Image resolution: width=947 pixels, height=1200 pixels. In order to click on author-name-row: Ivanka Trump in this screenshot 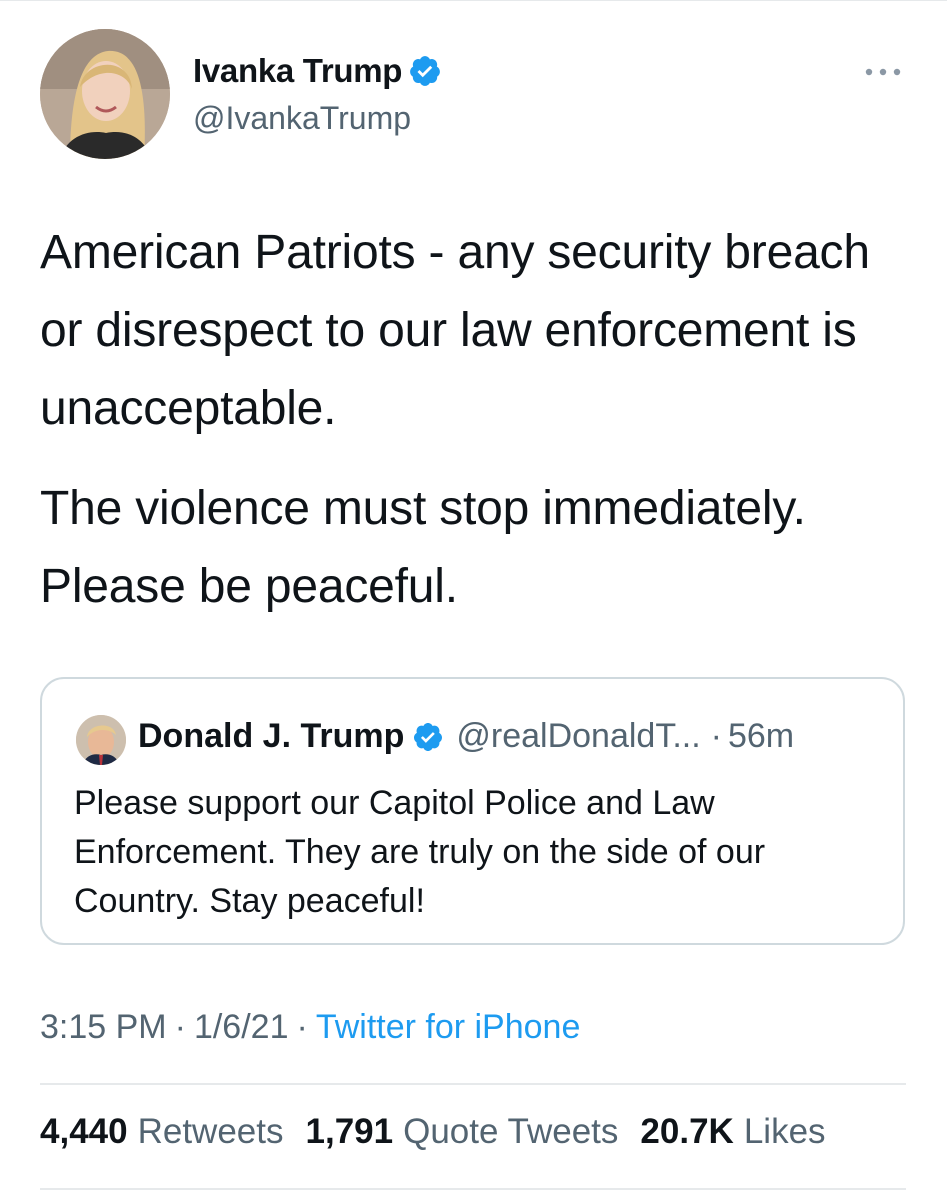, I will do `click(317, 71)`.